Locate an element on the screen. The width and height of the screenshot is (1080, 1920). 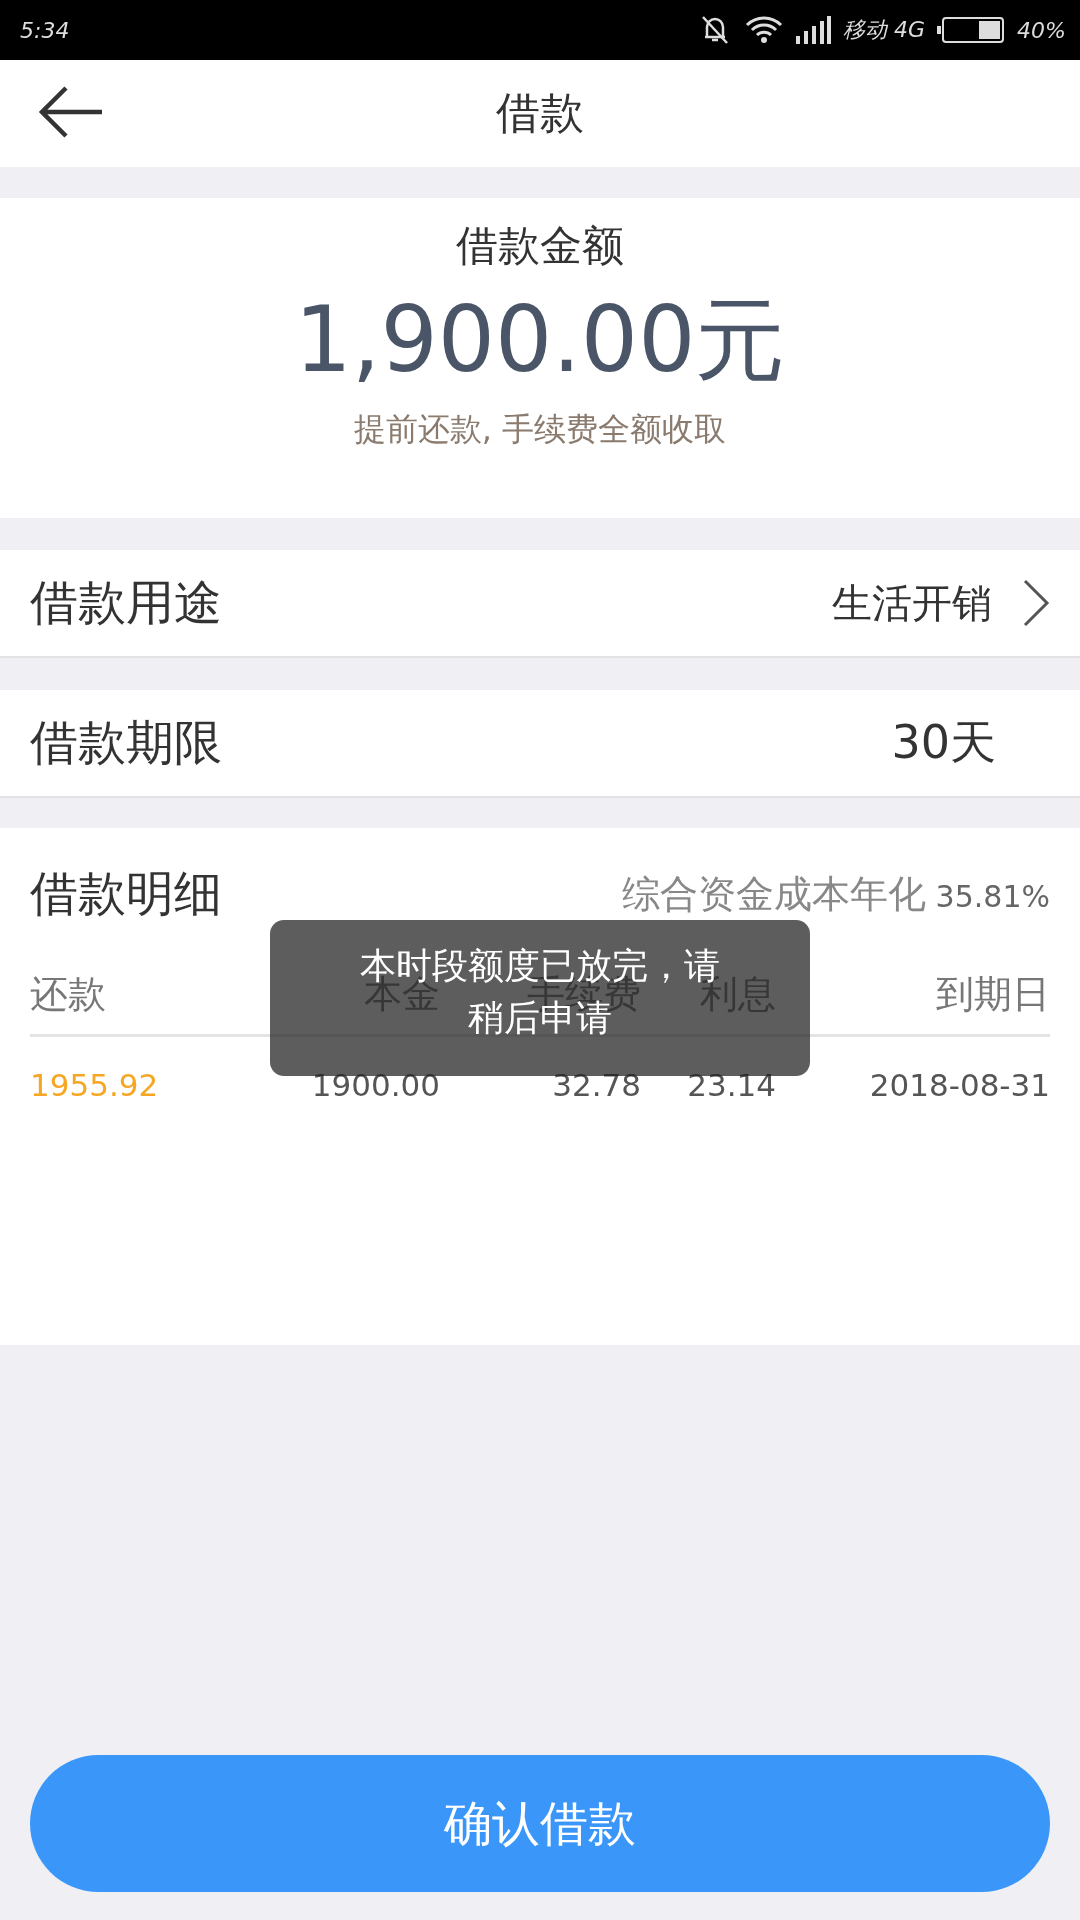
wifi-icon is located at coordinates (764, 30).